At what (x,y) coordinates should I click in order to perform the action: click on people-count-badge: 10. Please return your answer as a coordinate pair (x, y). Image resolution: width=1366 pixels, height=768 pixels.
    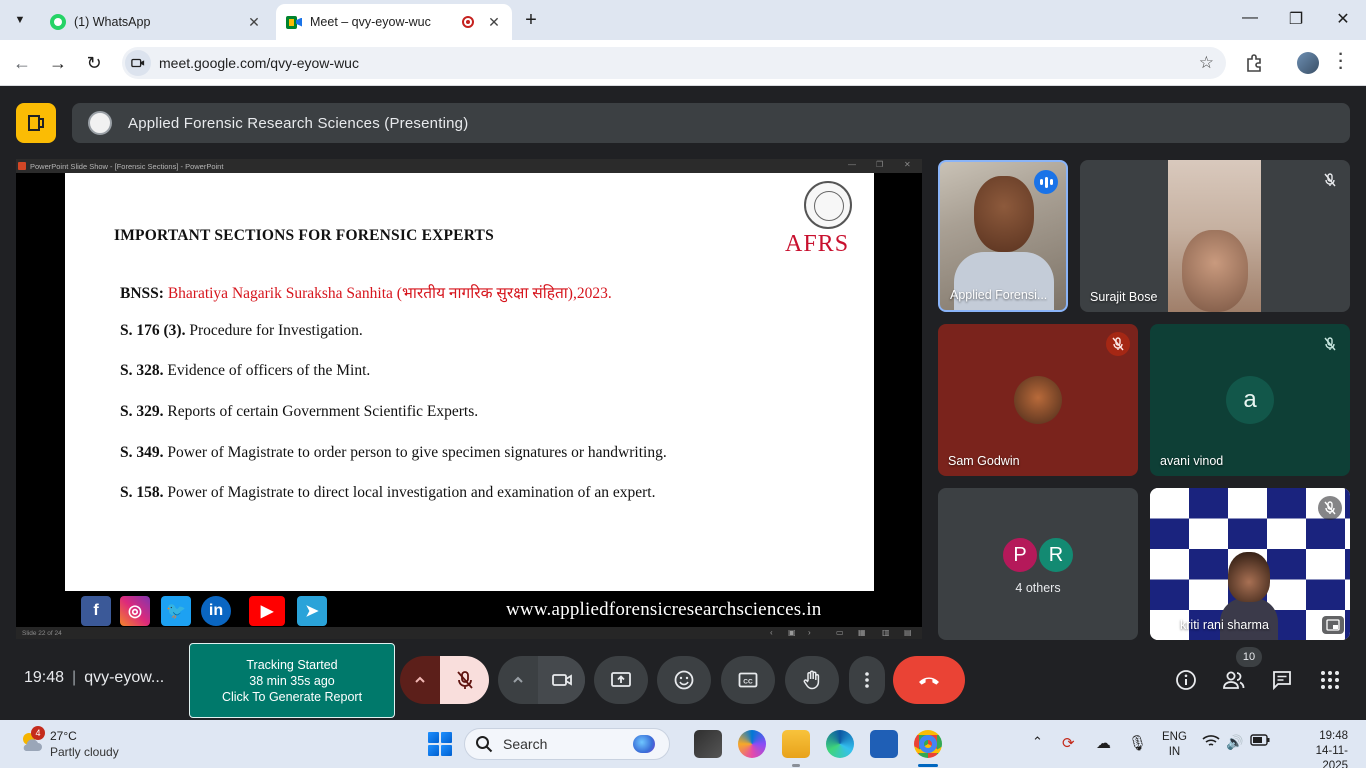
    Looking at the image, I should click on (1249, 657).